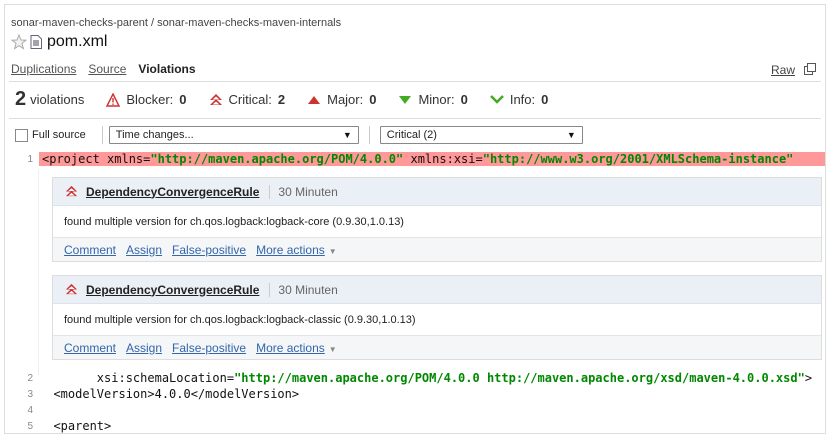  What do you see at coordinates (24, 378) in the screenshot?
I see `line-number: 2` at bounding box center [24, 378].